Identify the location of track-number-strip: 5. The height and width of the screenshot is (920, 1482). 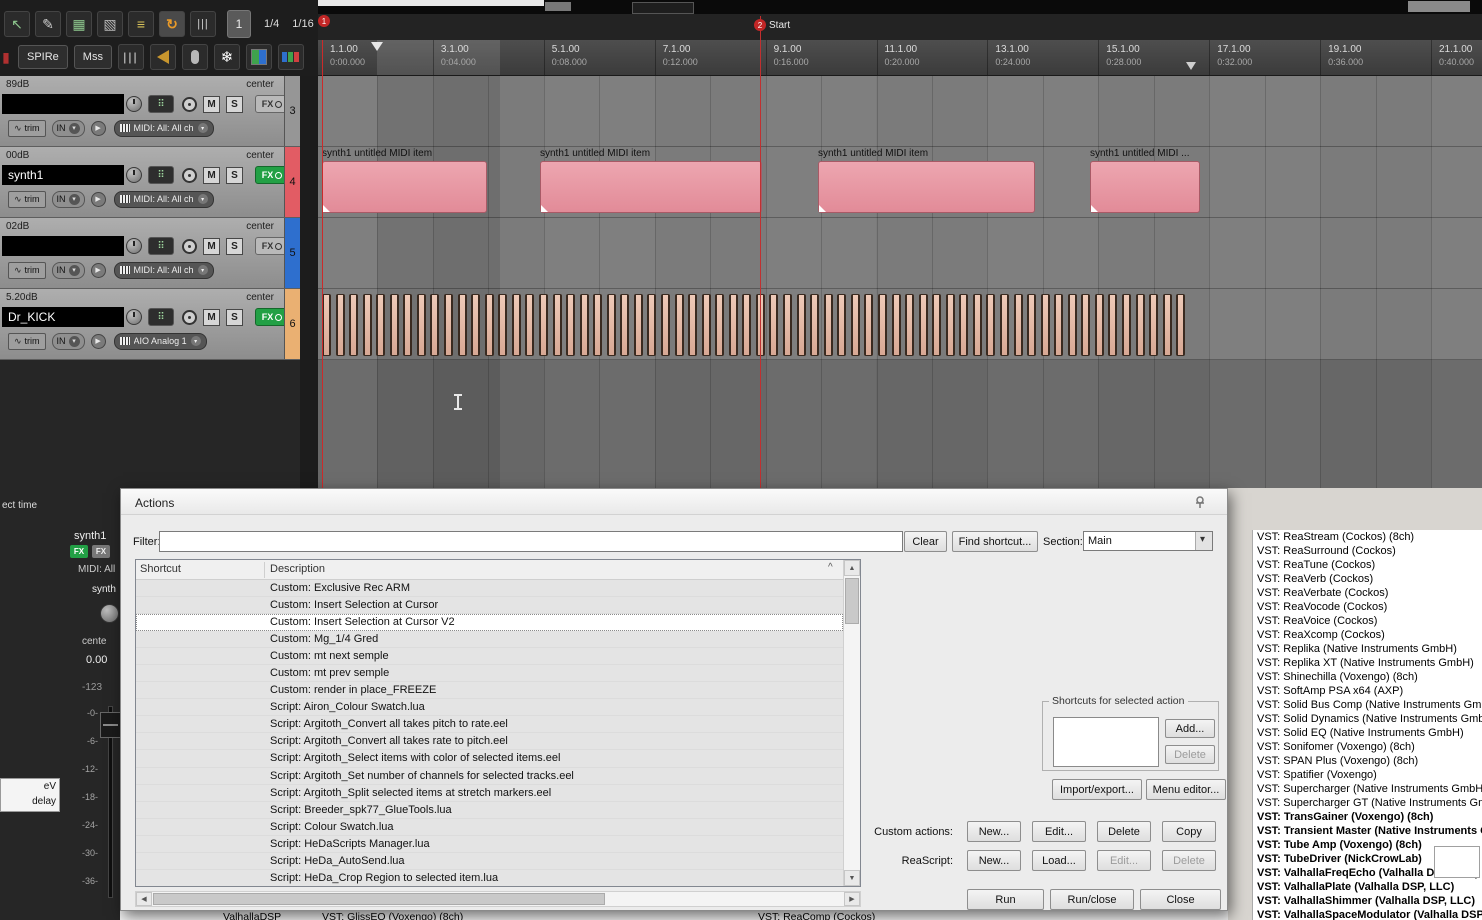
(292, 253).